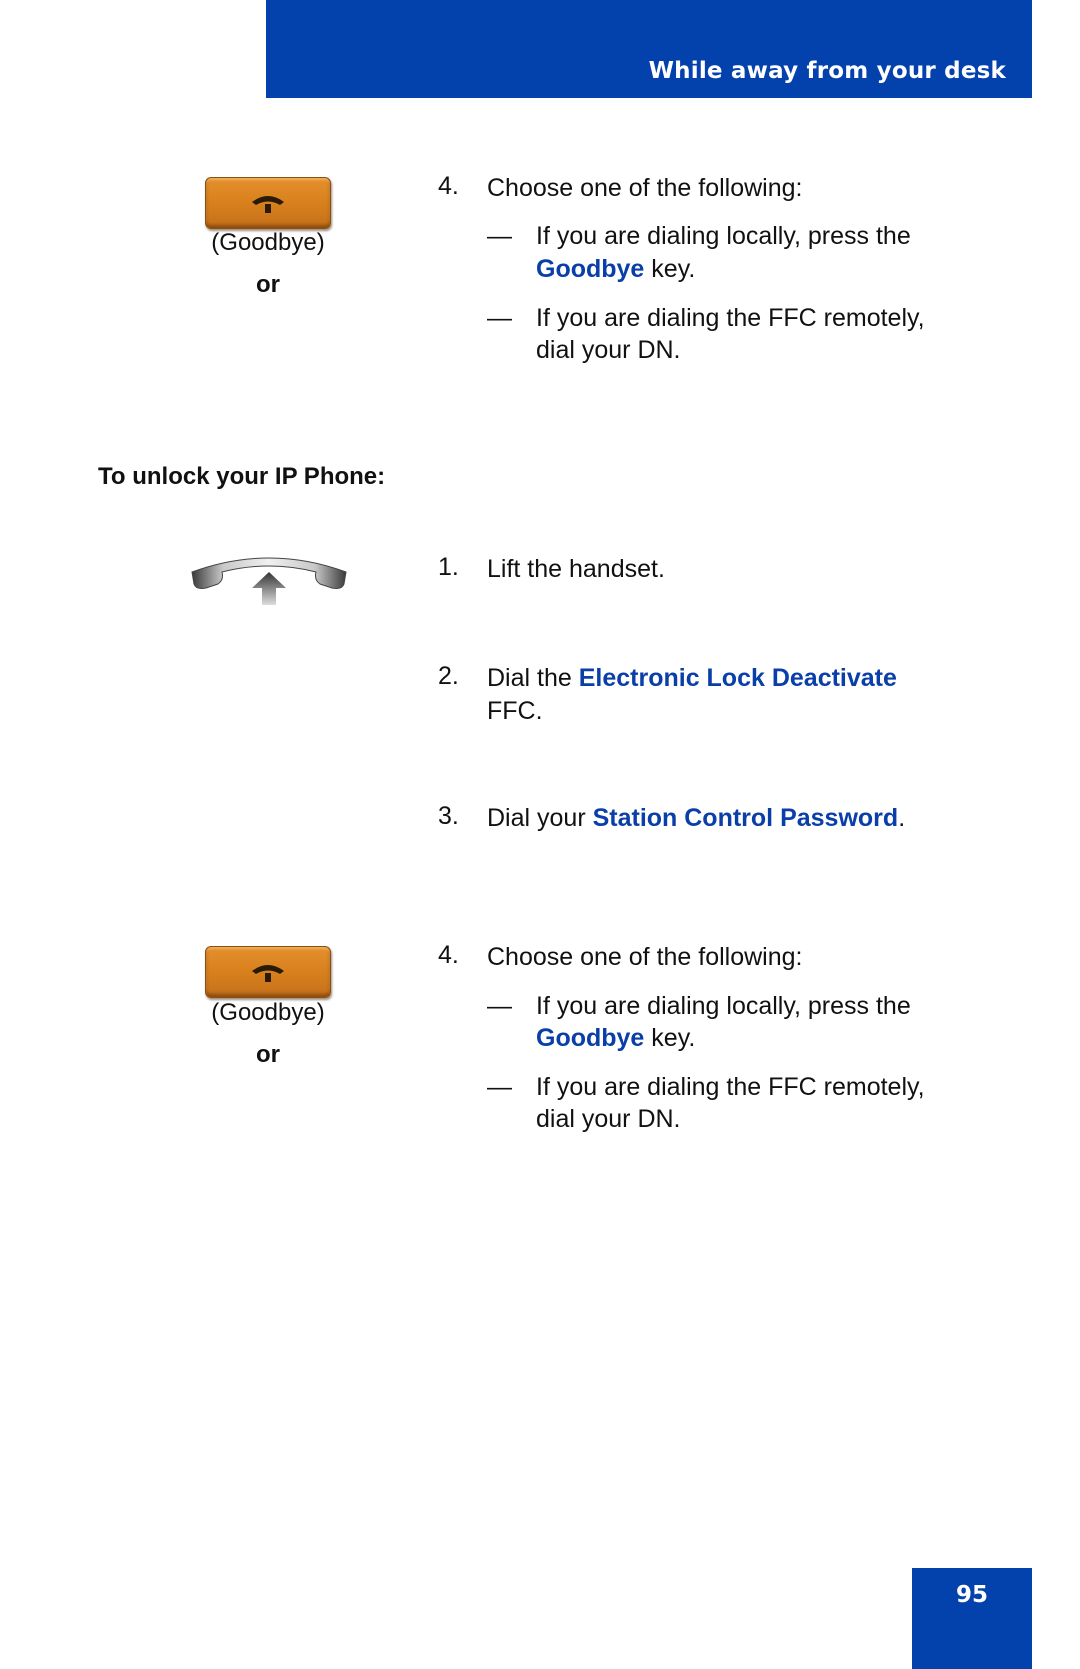  I want to click on step-text: Dial your Station Control Password., so click(696, 818).